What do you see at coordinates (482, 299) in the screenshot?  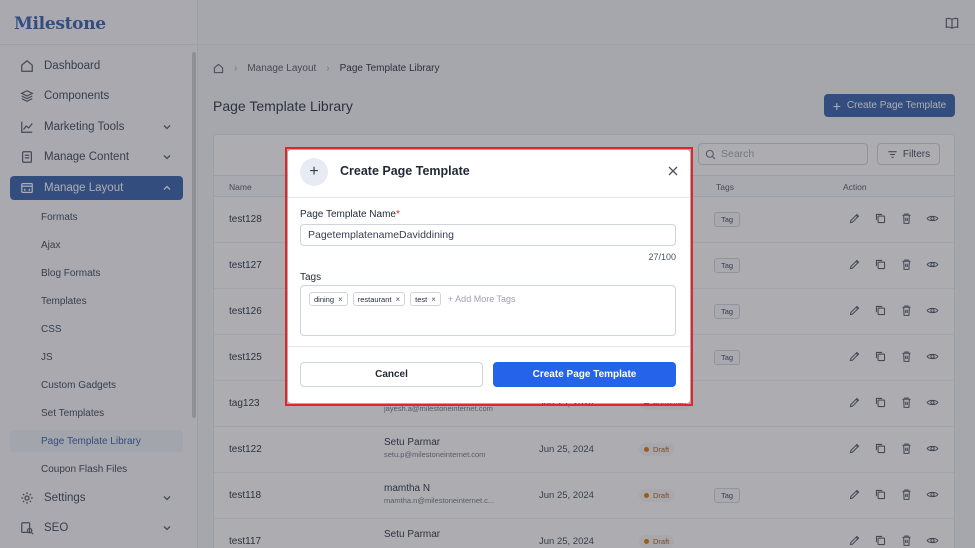 I see `add-more-tags-placeholder: + Add More Tags` at bounding box center [482, 299].